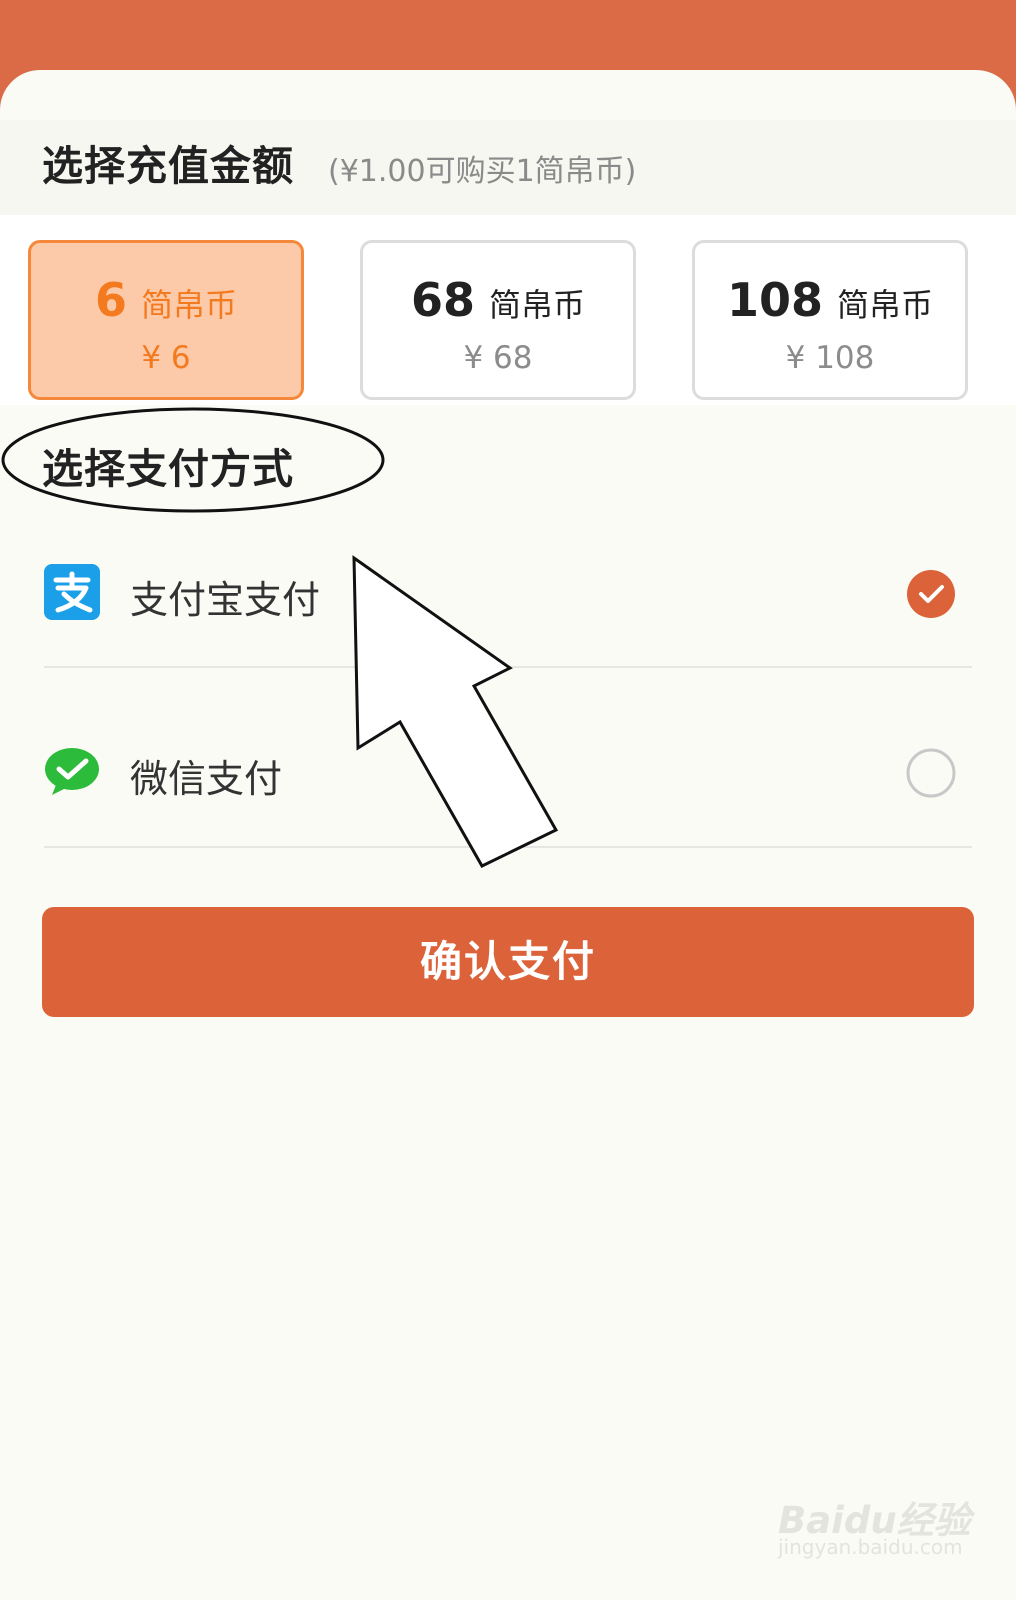  I want to click on option-price: ¥ 68, so click(498, 358).